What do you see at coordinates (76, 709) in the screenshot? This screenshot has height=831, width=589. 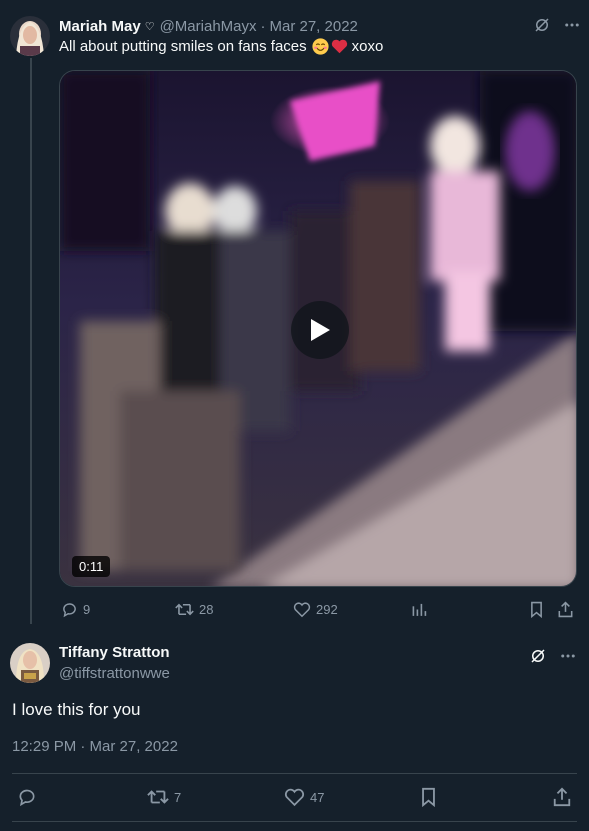 I see `main-tweet-text: I love this for you` at bounding box center [76, 709].